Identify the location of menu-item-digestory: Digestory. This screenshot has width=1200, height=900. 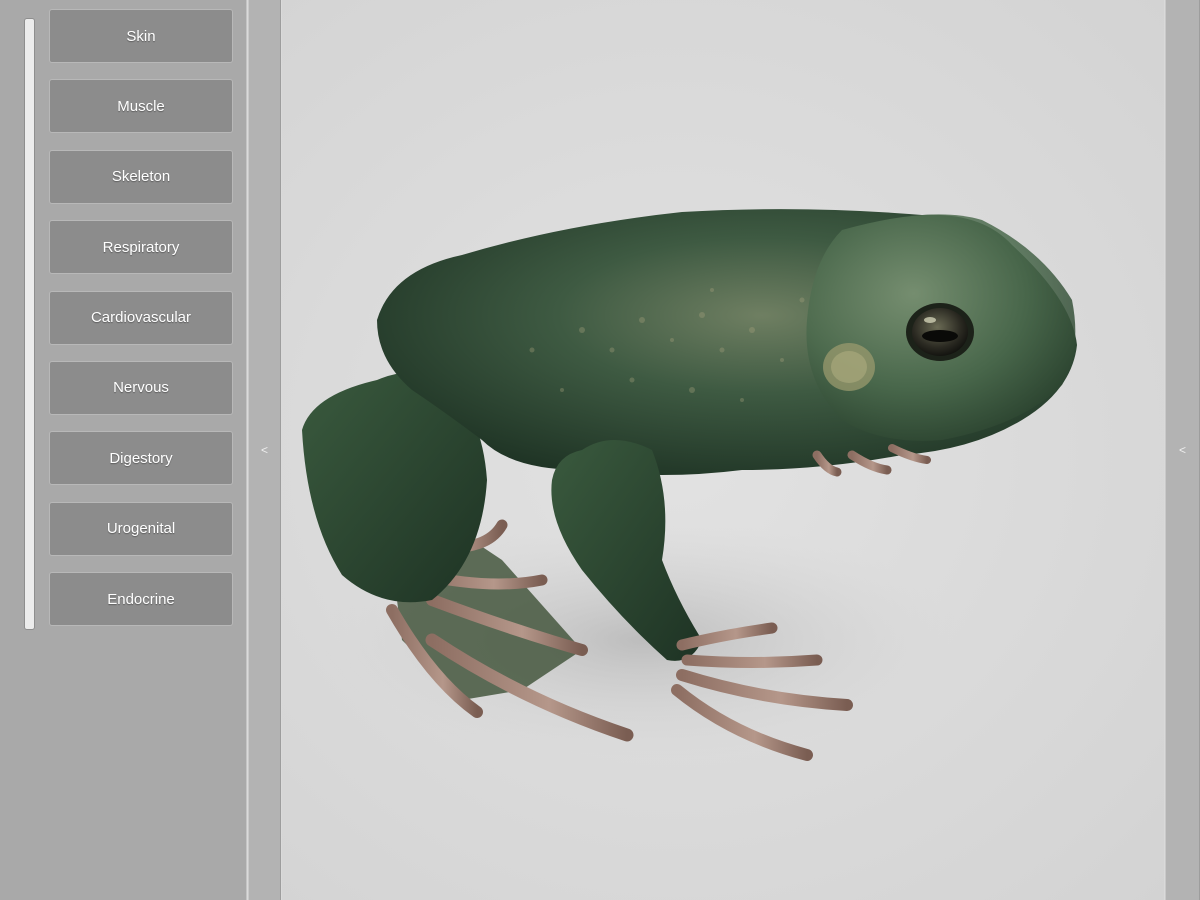
(141, 458).